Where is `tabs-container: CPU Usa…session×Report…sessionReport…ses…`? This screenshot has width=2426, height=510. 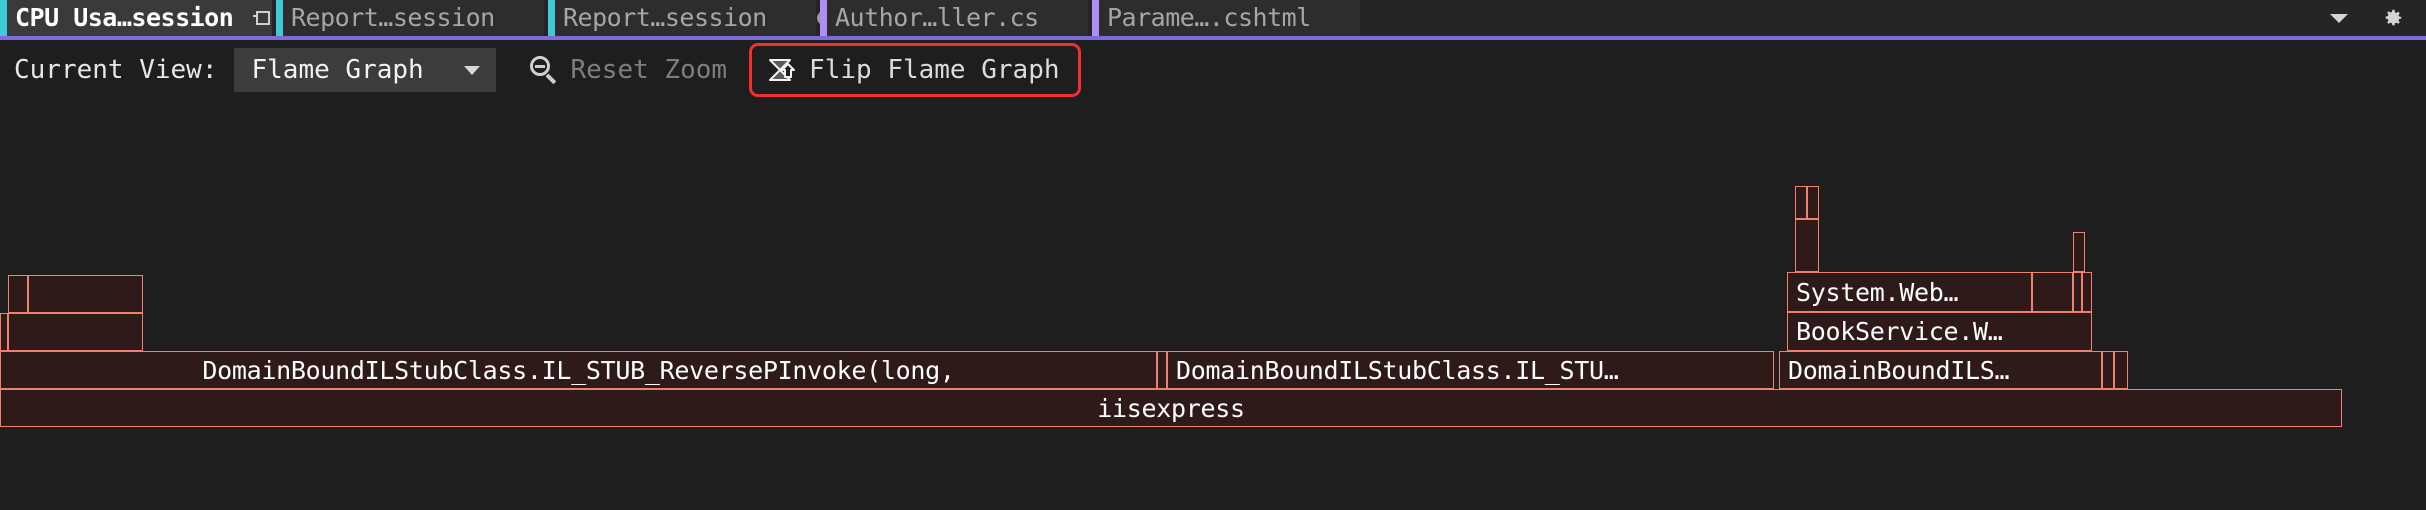 tabs-container: CPU Usa…session×Report…sessionReport…ses… is located at coordinates (682, 18).